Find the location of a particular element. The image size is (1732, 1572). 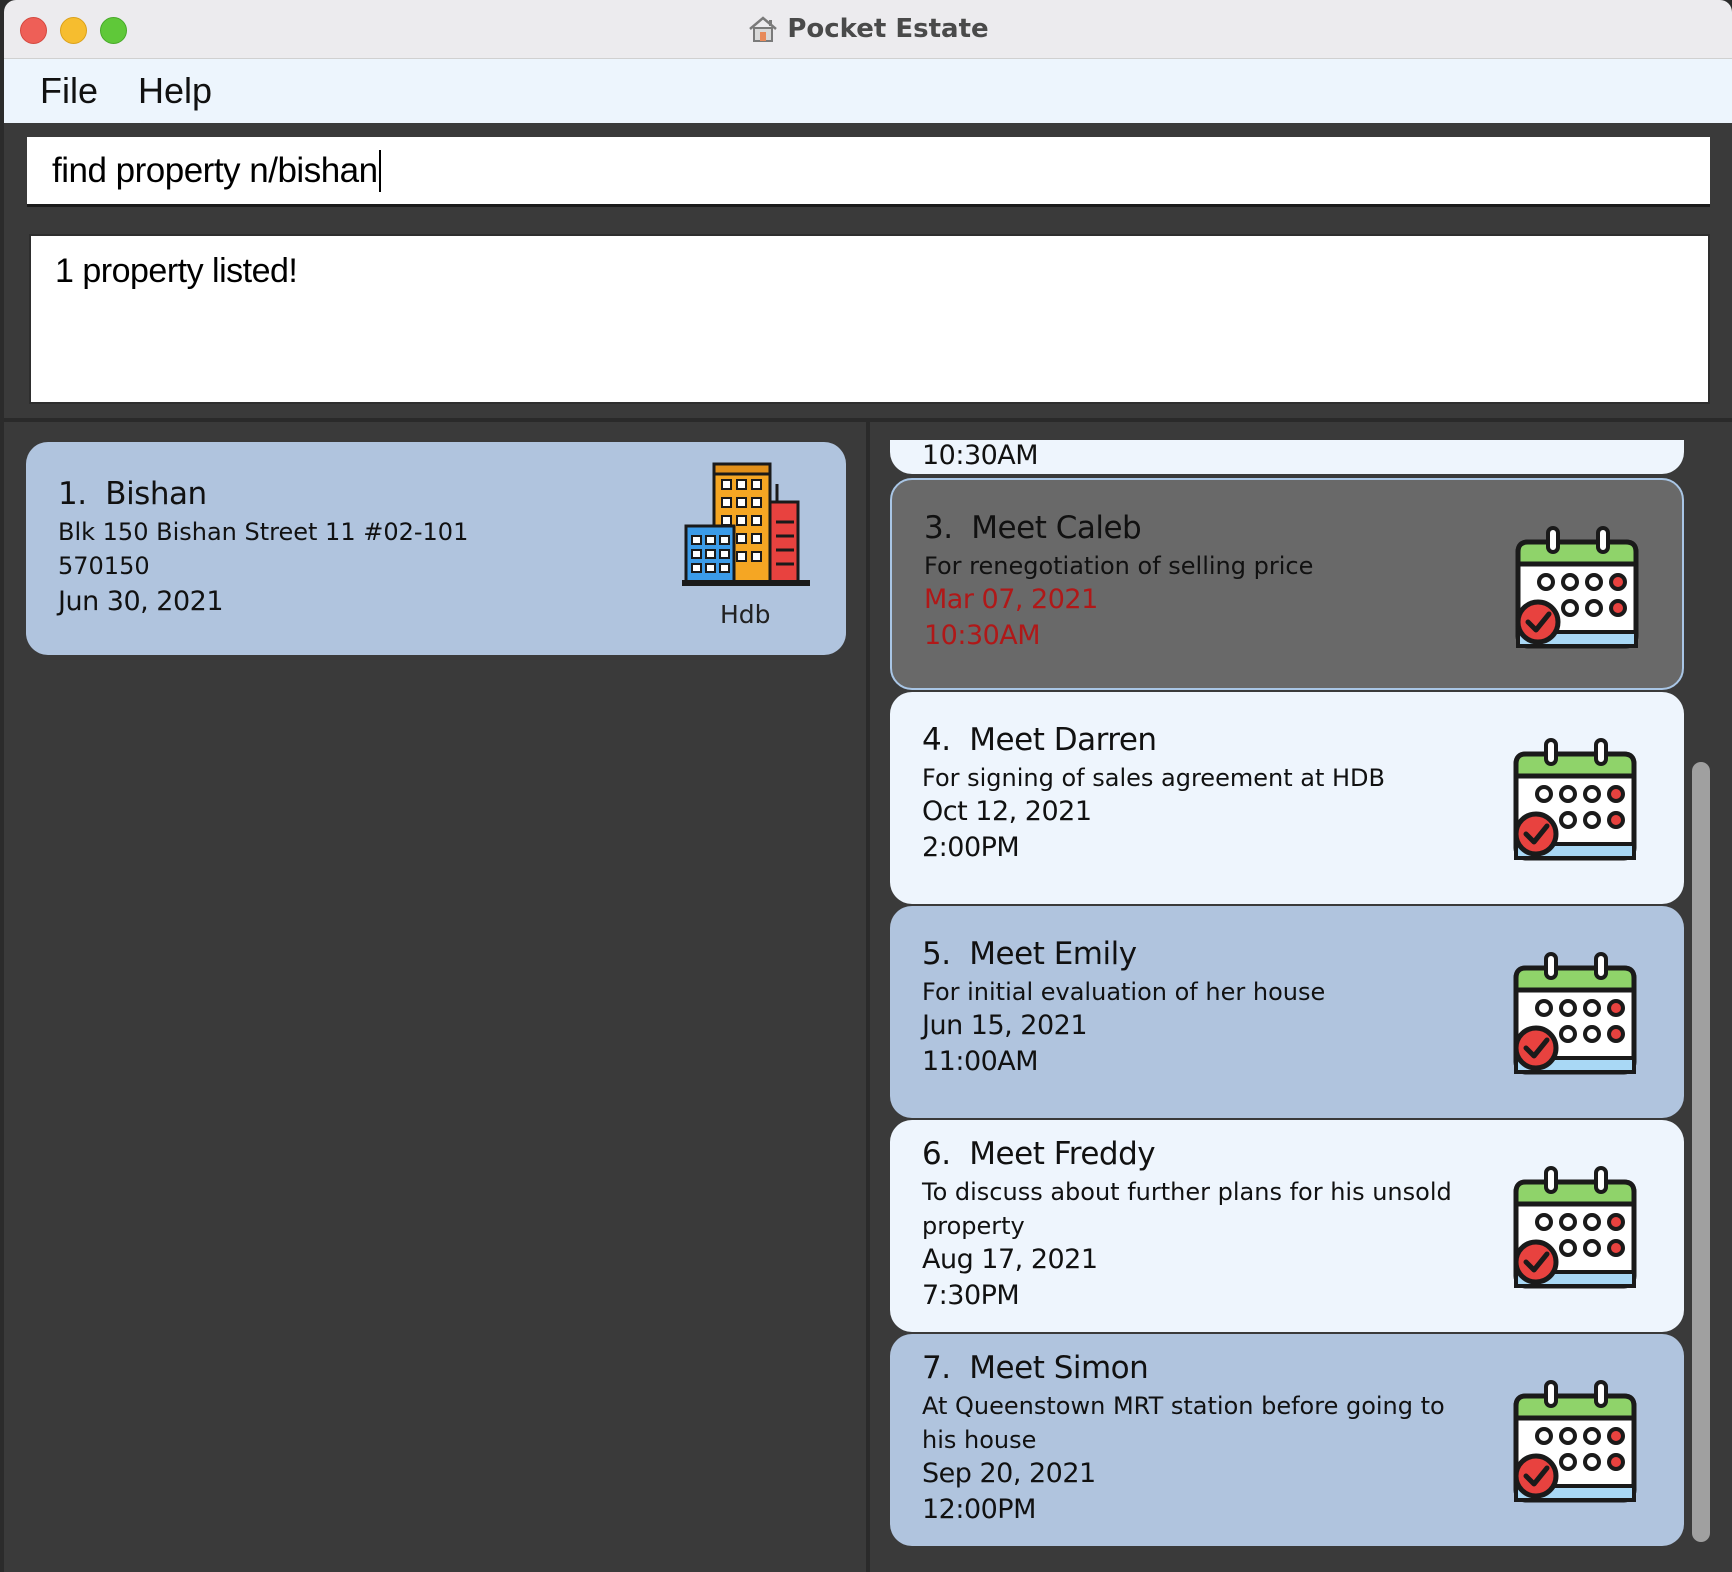

appointment-index: 7. is located at coordinates (936, 1368).